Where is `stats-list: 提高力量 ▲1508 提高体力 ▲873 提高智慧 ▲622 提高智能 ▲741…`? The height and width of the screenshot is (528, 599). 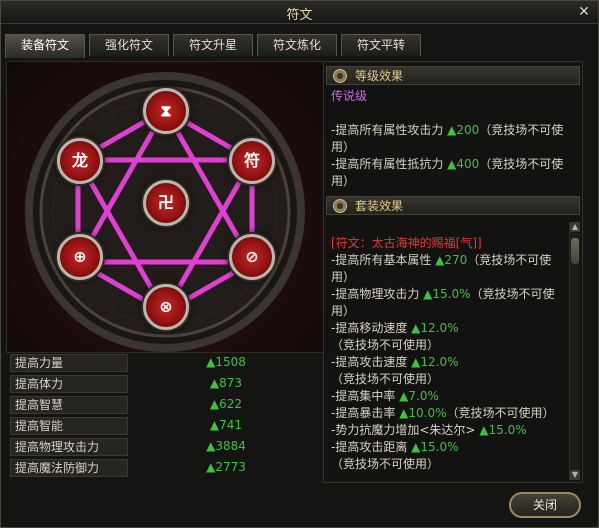 stats-list: 提高力量 ▲1508 提高体力 ▲873 提高智慧 ▲622 提高智能 ▲741… is located at coordinates (164, 416).